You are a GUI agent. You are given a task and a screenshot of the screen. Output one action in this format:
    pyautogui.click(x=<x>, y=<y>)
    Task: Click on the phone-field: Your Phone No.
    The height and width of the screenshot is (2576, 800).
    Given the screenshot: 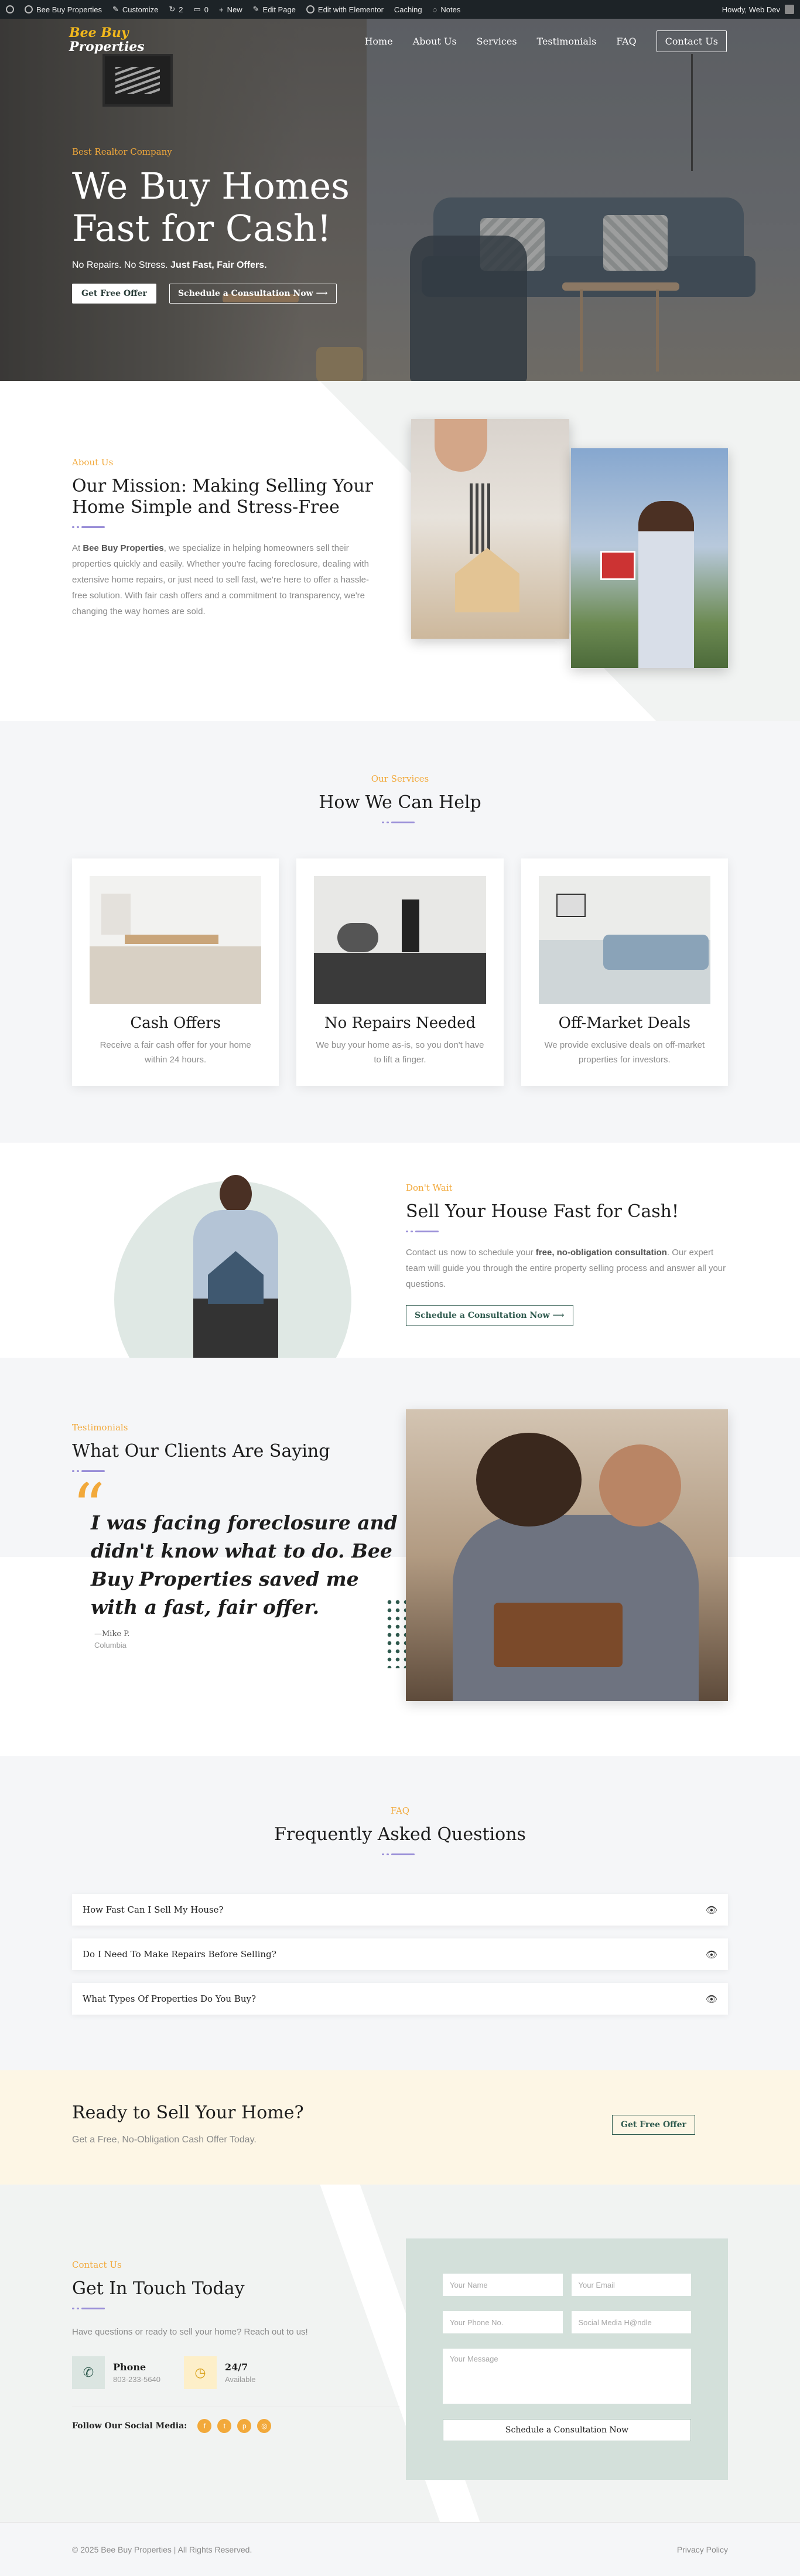 What is the action you would take?
    pyautogui.click(x=503, y=2322)
    